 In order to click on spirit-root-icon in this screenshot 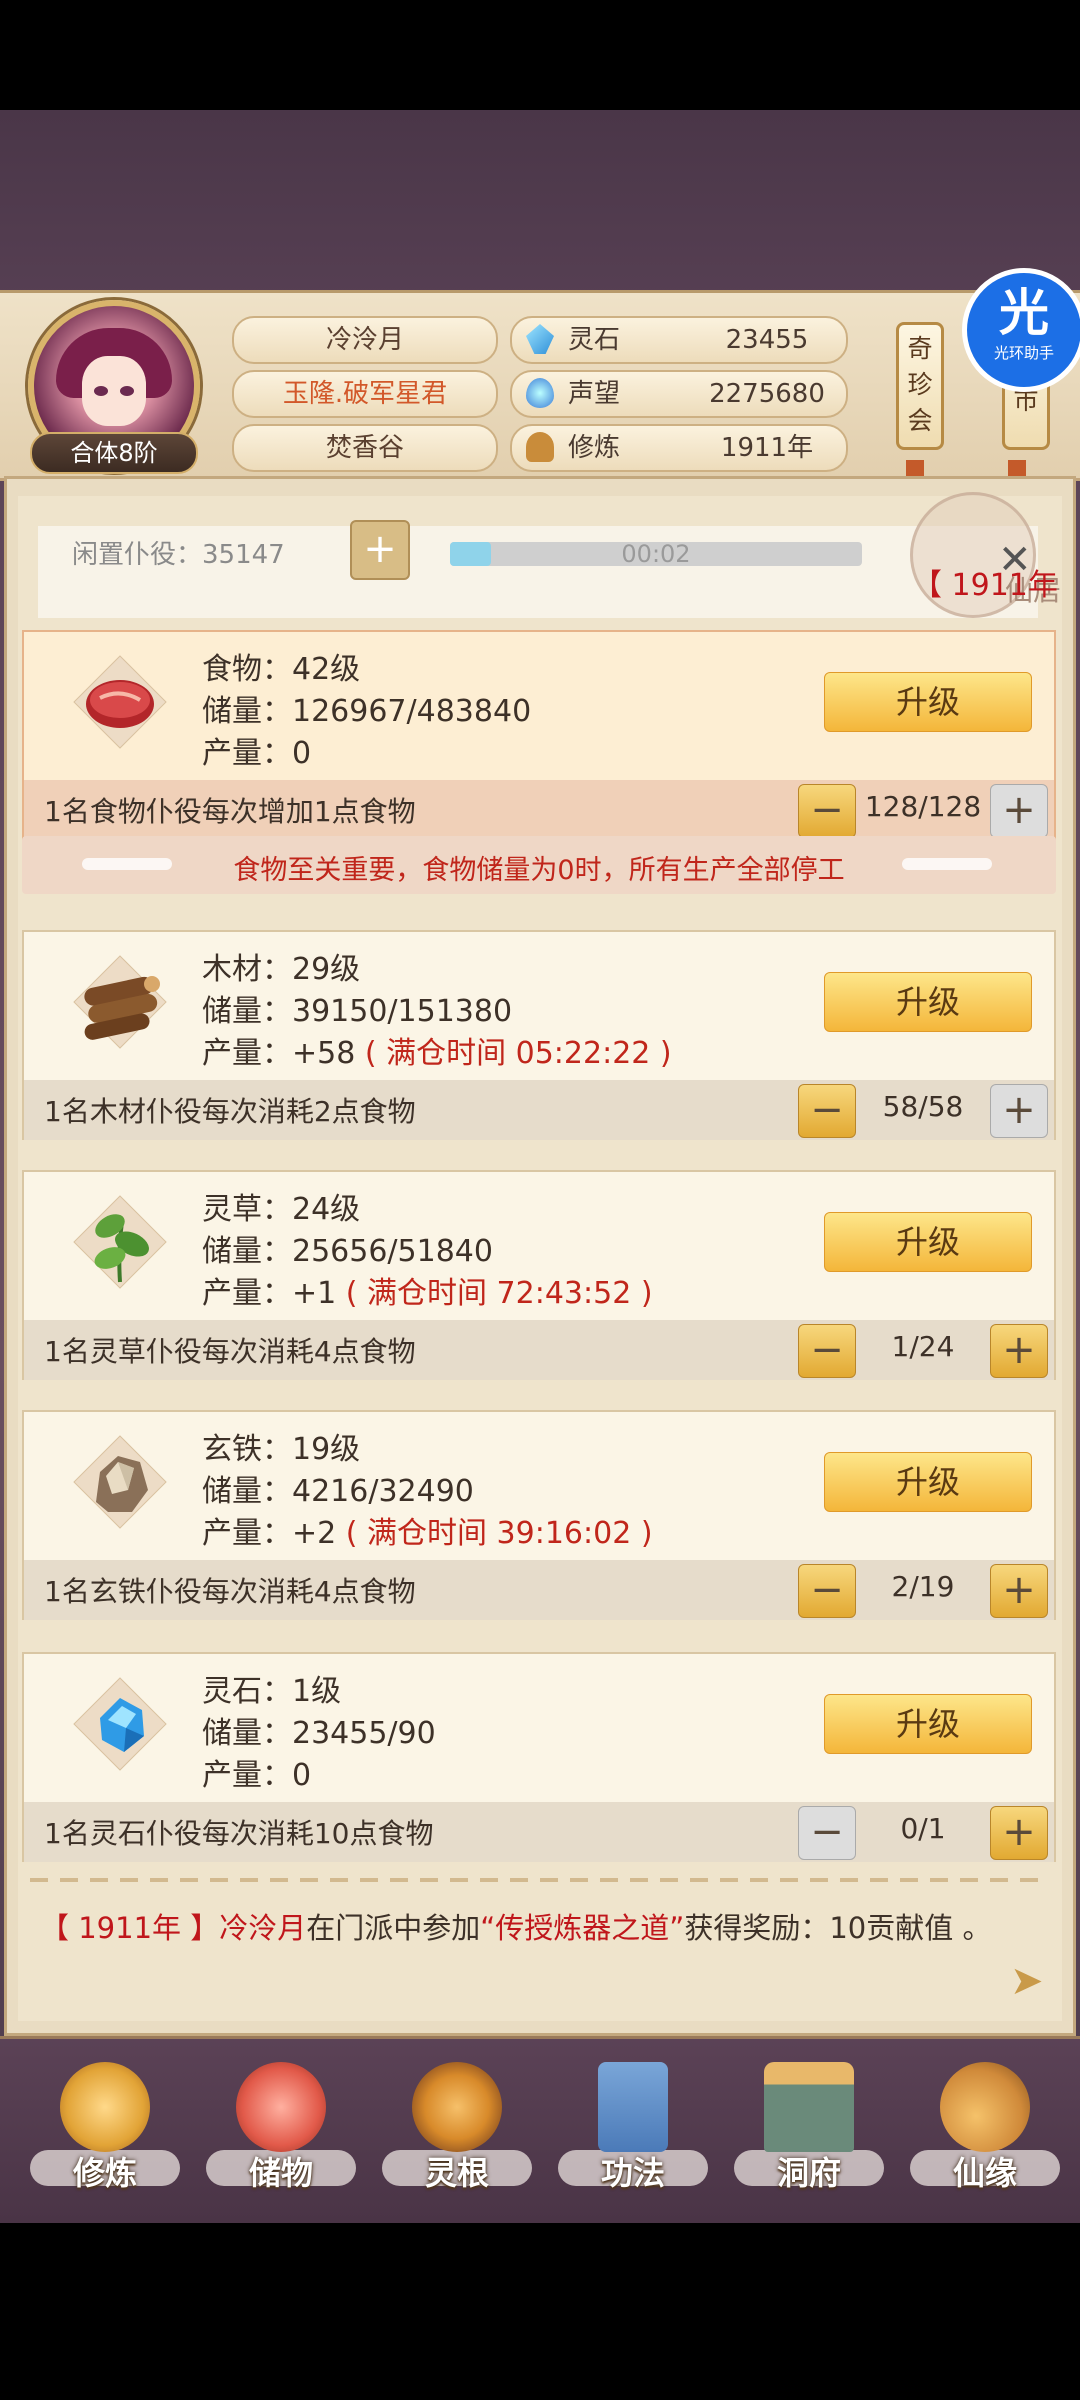, I will do `click(457, 2107)`.